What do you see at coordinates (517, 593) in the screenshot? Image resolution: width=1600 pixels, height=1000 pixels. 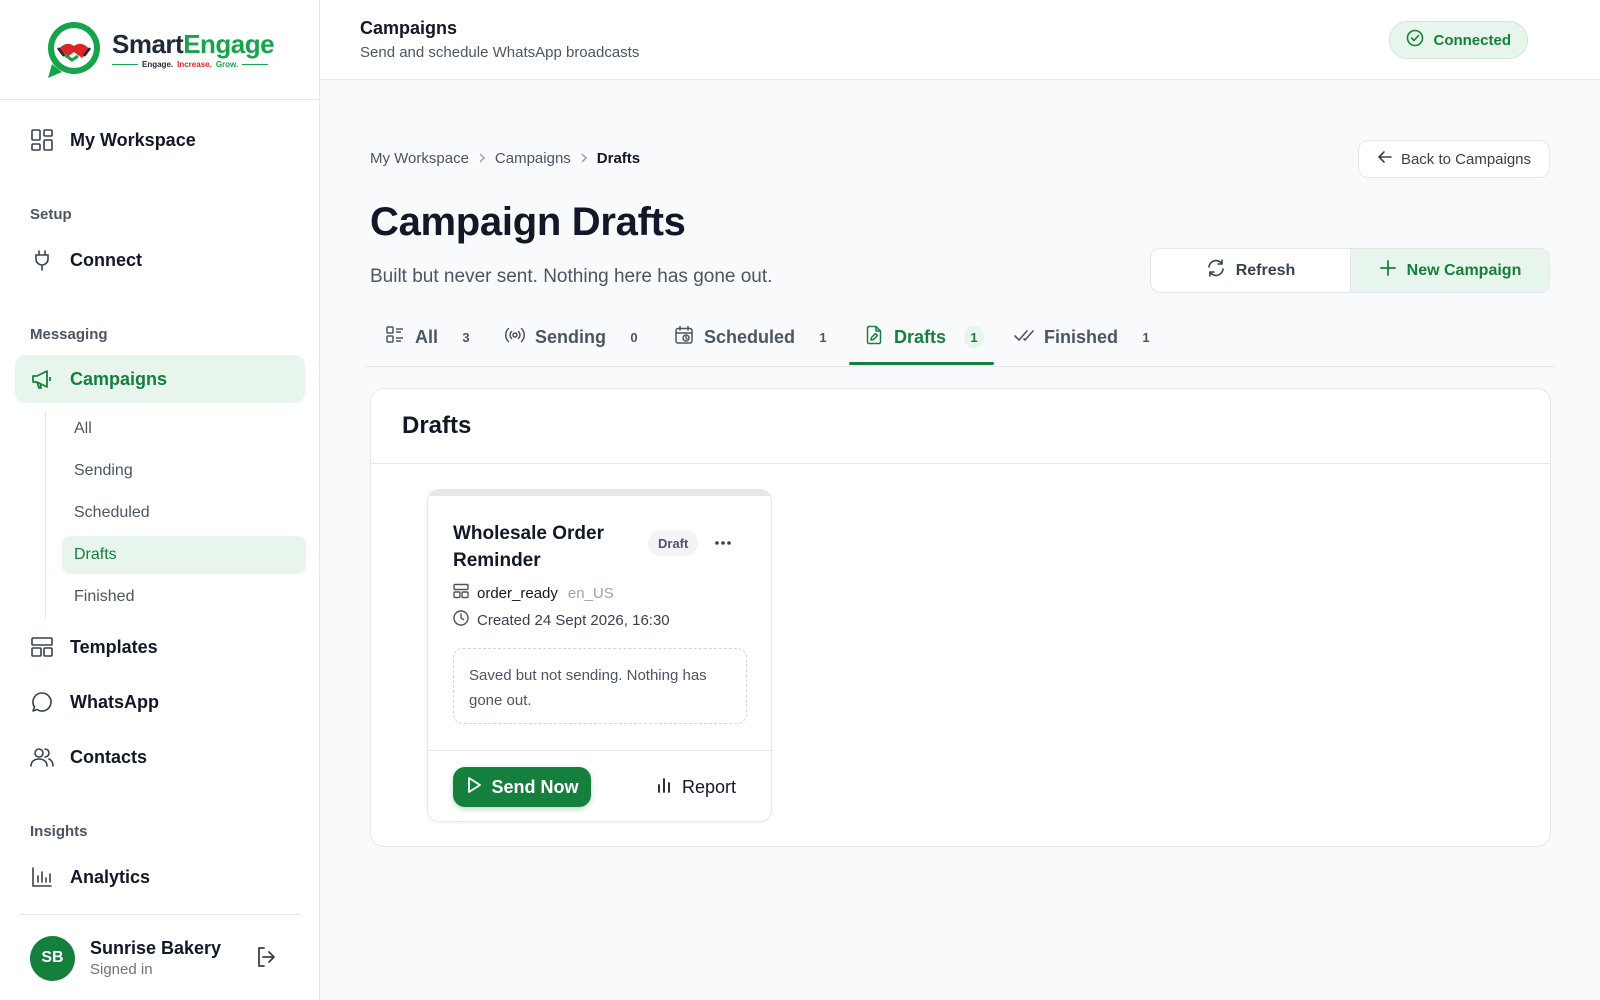 I see `template-name: order_ready` at bounding box center [517, 593].